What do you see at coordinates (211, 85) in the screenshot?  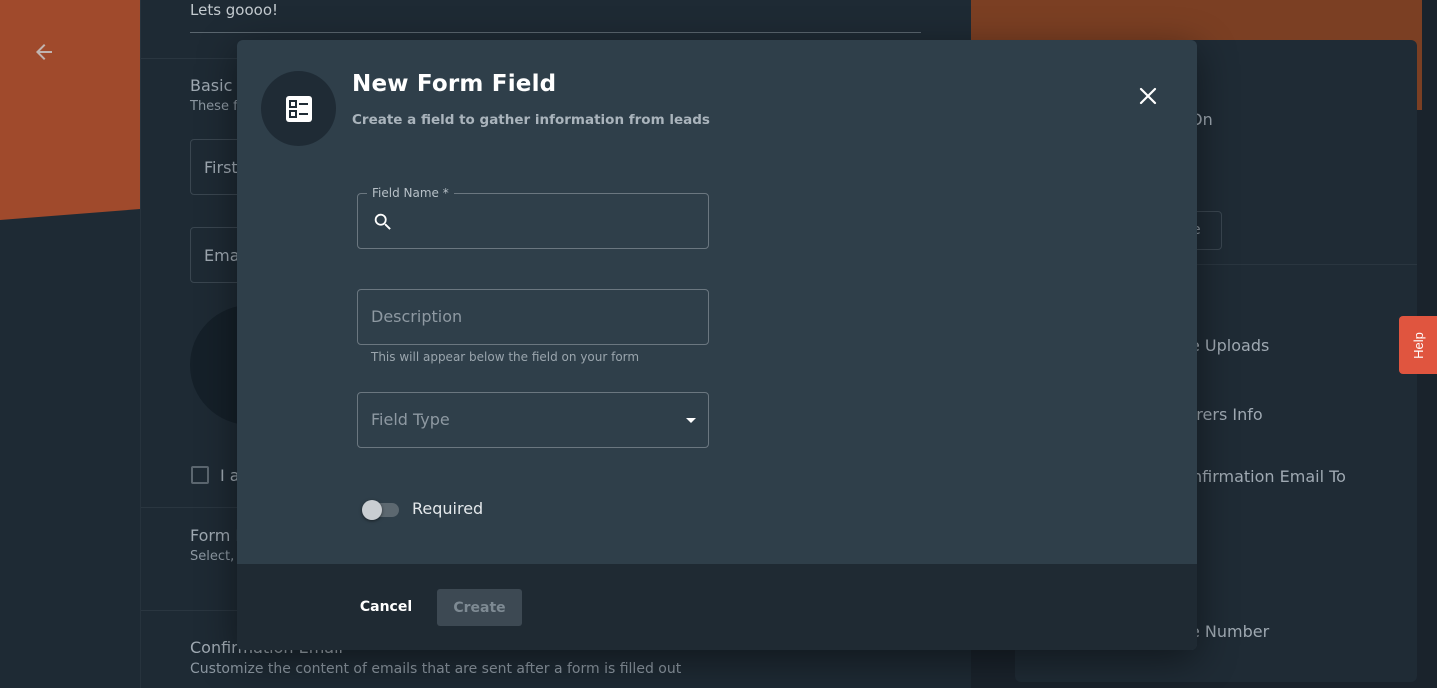 I see `basic-section-title: Basic` at bounding box center [211, 85].